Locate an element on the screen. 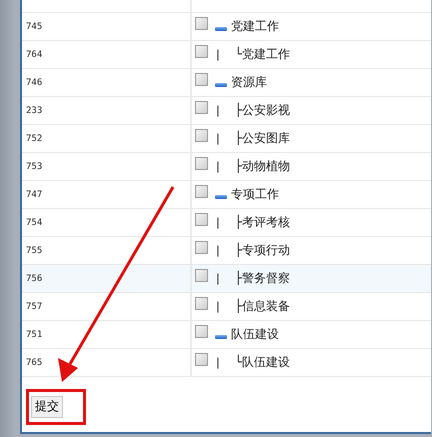  category-label: ├专项行动 is located at coordinates (262, 250).